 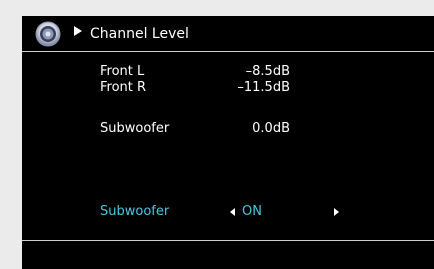 I want to click on channel-label: Front R, so click(x=123, y=87).